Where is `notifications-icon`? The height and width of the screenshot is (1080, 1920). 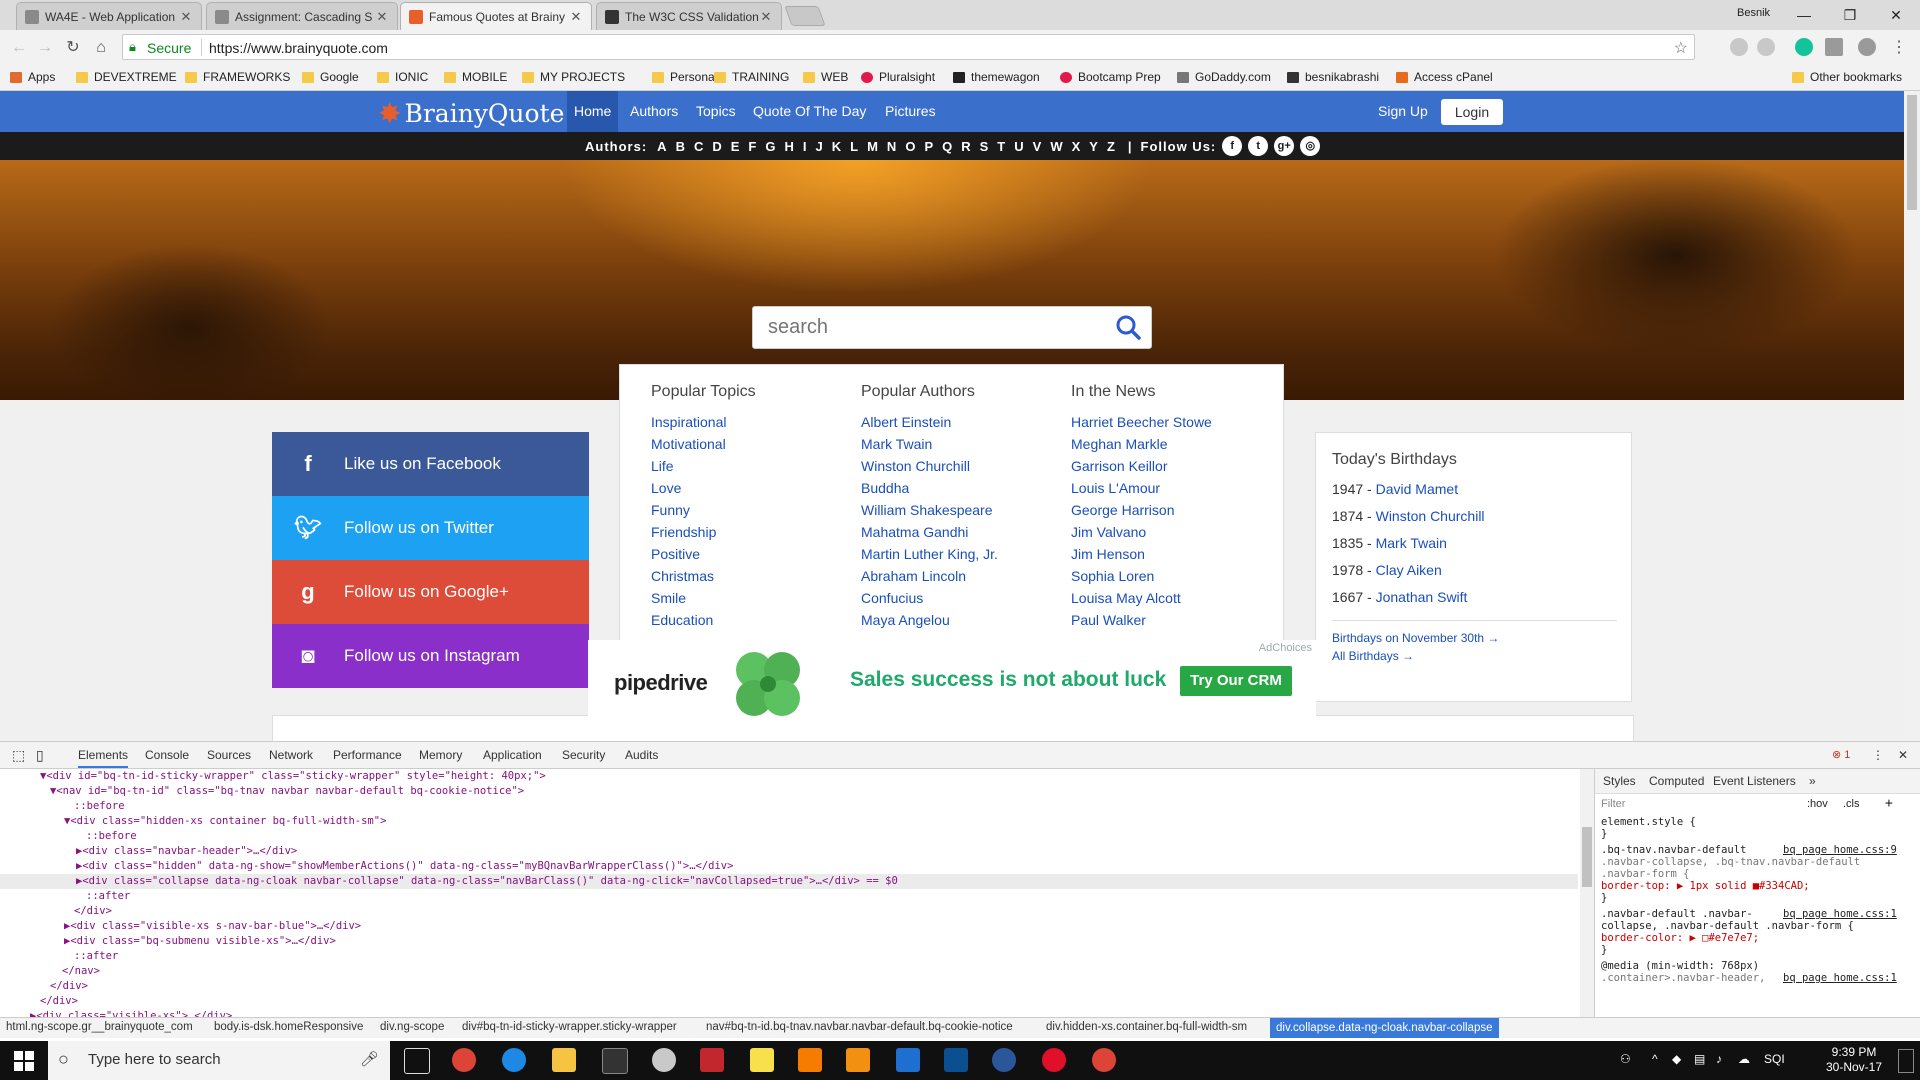 notifications-icon is located at coordinates (1906, 1061).